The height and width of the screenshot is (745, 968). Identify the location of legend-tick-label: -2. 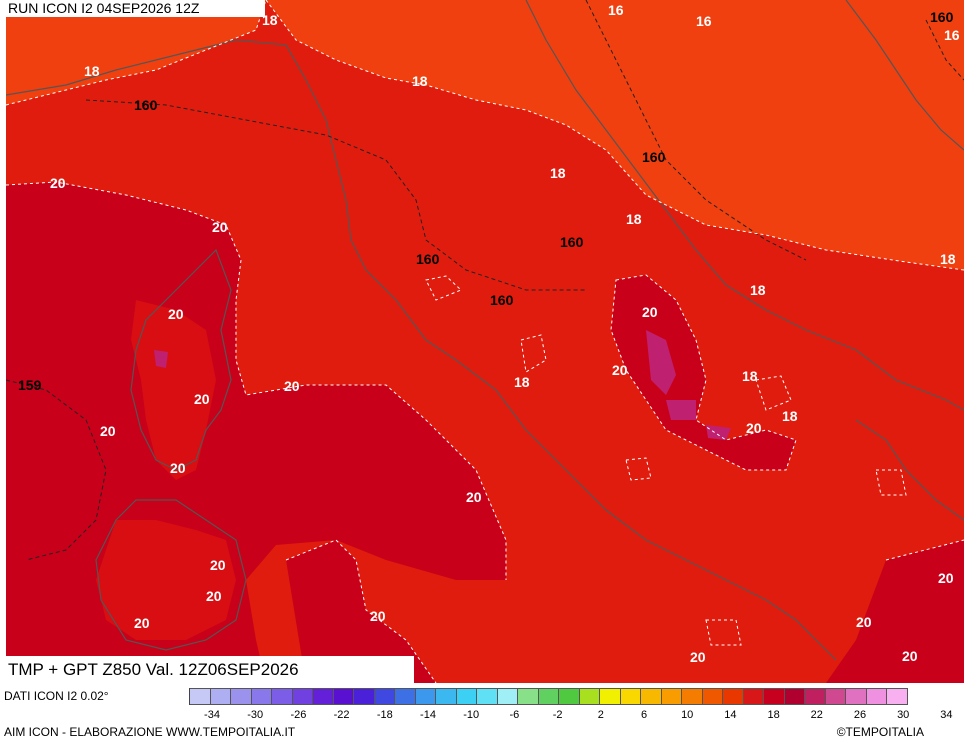
(557, 715).